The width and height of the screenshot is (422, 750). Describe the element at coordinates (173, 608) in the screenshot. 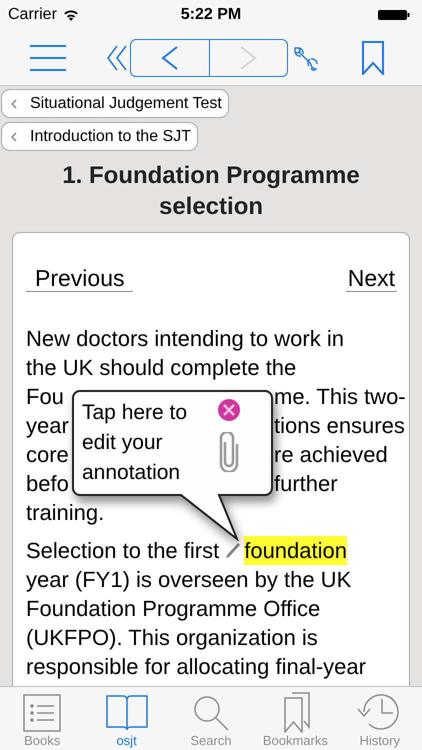

I see `body-text-line: Foundation Programme Office` at that location.